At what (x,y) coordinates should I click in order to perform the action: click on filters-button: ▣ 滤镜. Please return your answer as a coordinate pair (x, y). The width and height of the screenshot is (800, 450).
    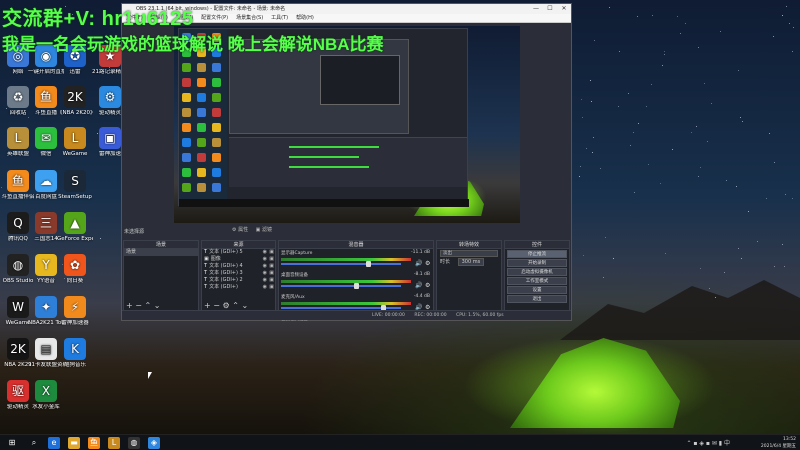
    Looking at the image, I should click on (264, 230).